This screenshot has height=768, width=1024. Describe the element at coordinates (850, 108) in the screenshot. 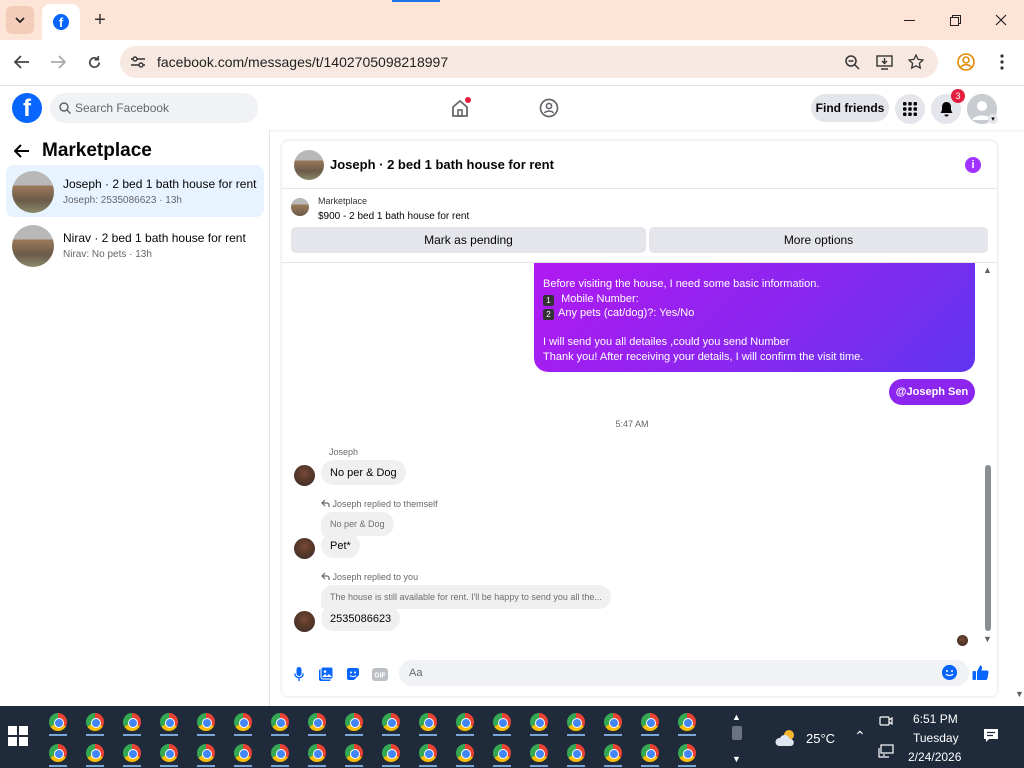

I see `find-friends-button: Find friends` at that location.